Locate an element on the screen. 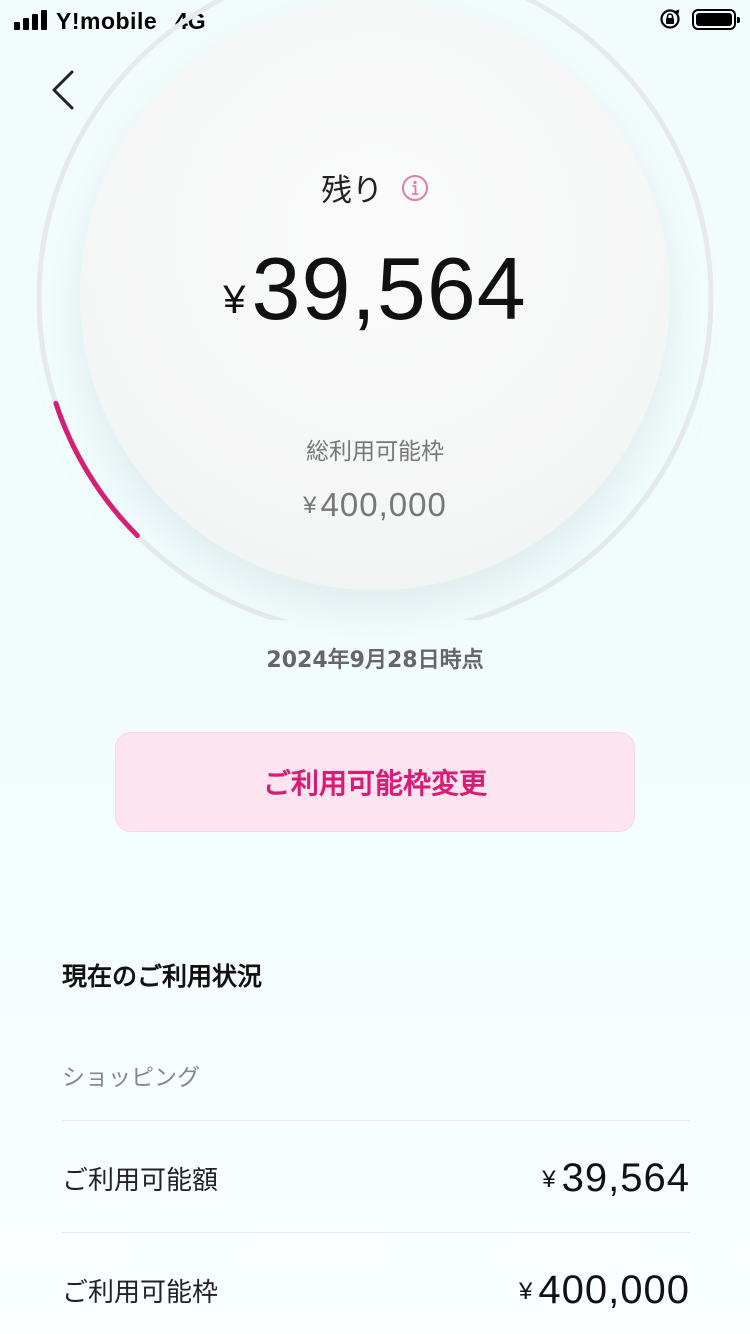 This screenshot has height=1334, width=750. total-currency: ¥ is located at coordinates (310, 505).